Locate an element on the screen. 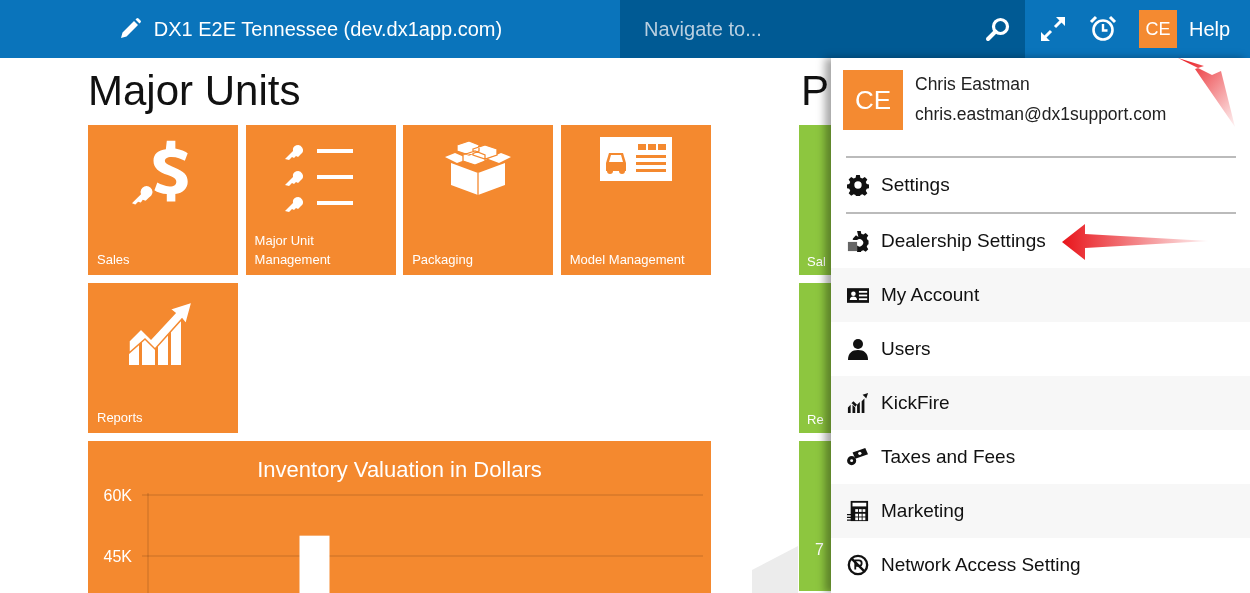 This screenshot has width=1250, height=593. section-heading: Major Units is located at coordinates (195, 91).